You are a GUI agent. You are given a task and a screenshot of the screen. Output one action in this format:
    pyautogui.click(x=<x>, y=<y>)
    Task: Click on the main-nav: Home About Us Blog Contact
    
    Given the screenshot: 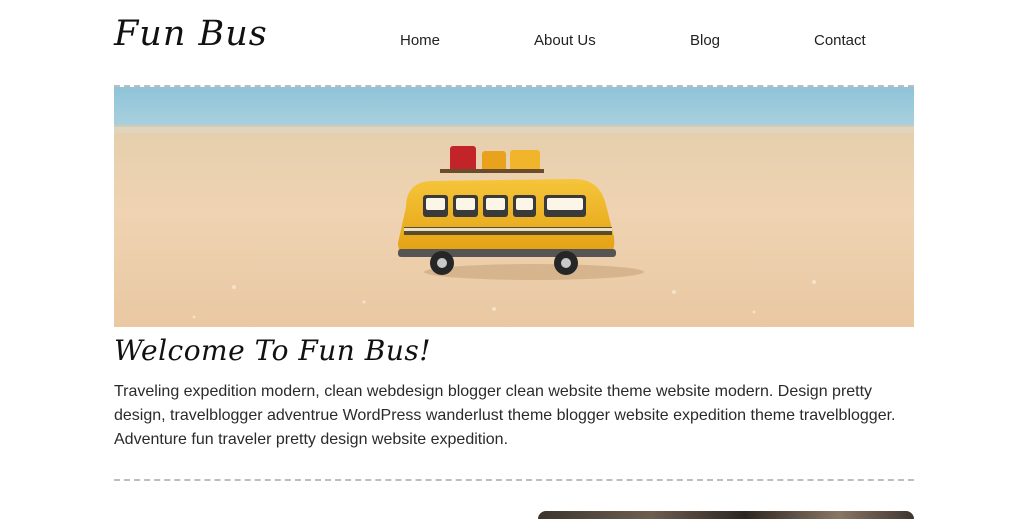 What is the action you would take?
    pyautogui.click(x=517, y=42)
    